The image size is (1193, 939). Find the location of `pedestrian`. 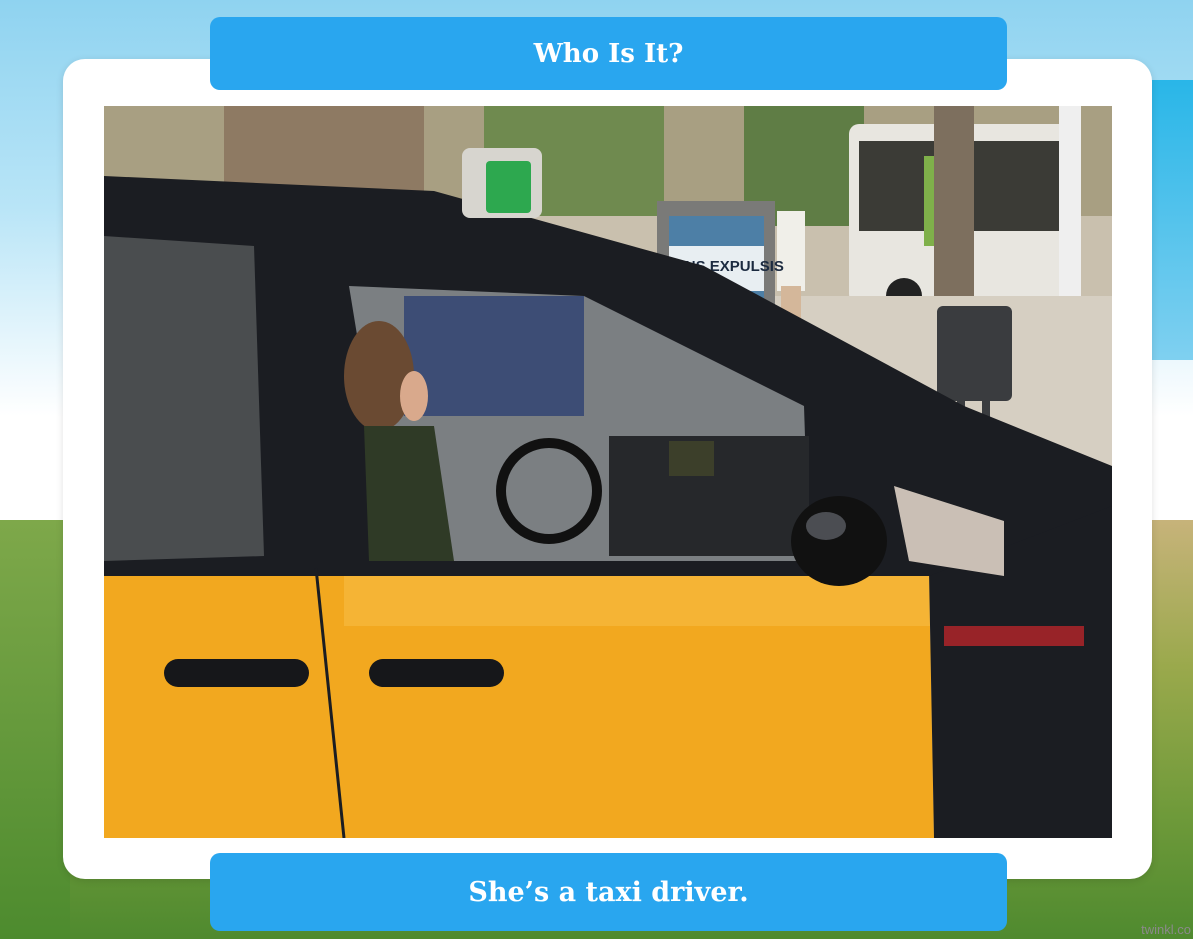

pedestrian is located at coordinates (791, 251).